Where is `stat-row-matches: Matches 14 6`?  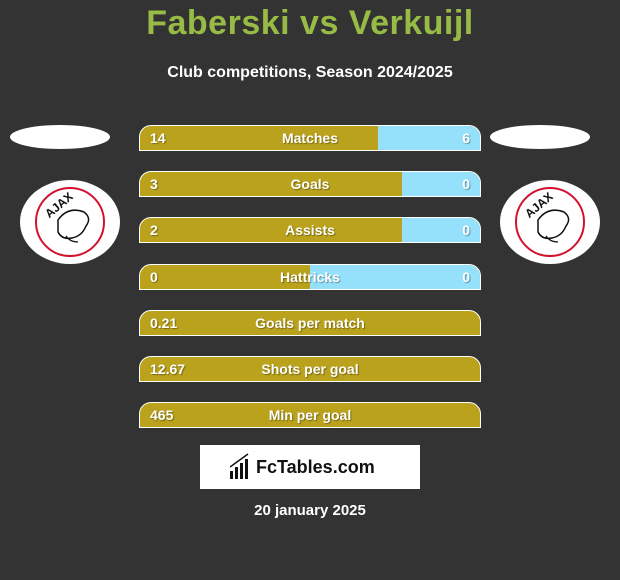 stat-row-matches: Matches 14 6 is located at coordinates (310, 138).